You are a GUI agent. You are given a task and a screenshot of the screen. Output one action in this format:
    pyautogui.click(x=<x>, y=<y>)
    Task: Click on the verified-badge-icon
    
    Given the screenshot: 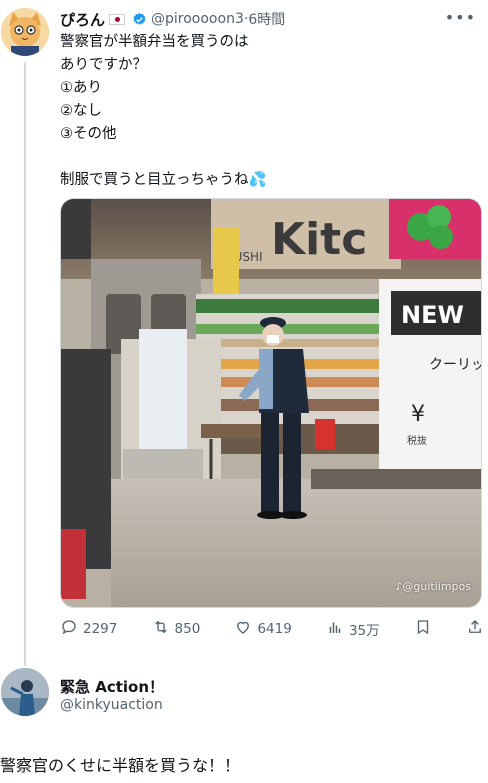 What is the action you would take?
    pyautogui.click(x=139, y=19)
    